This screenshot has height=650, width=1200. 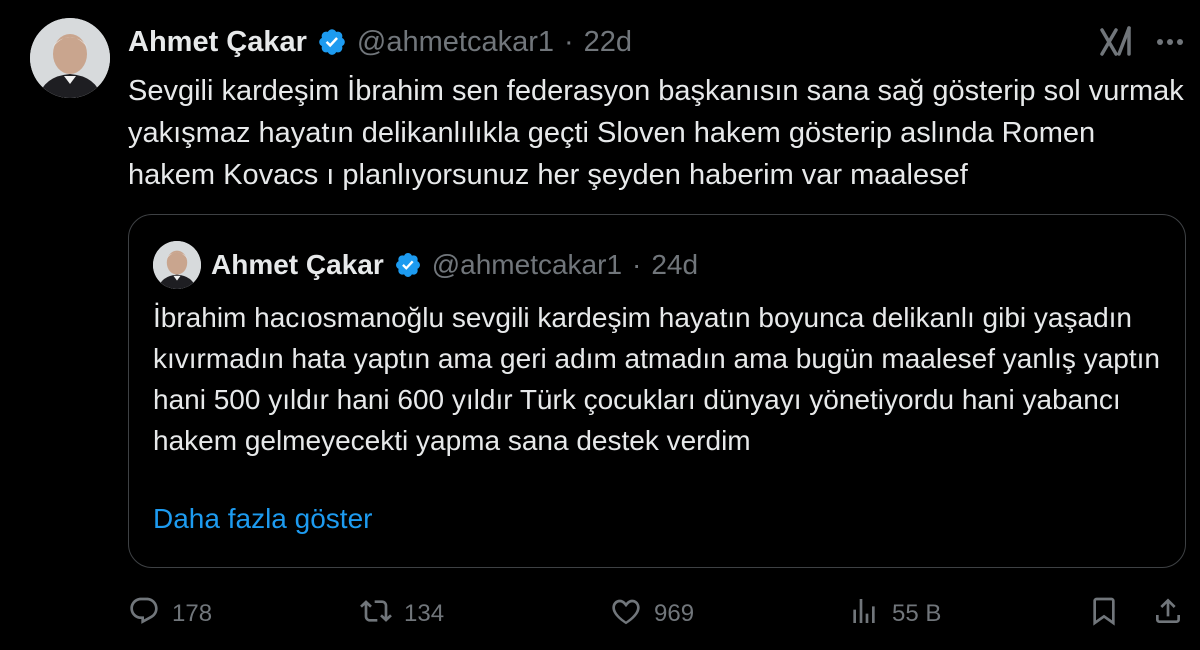 I want to click on action-bar: 178 134 969 55 B, so click(x=659, y=614).